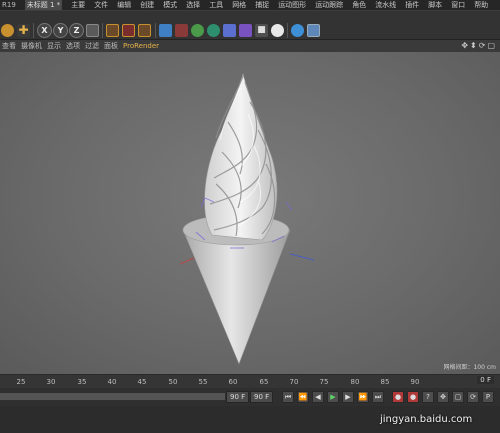 The height and width of the screenshot is (433, 500). I want to click on menu-mograph: 运动图形, so click(292, 5).